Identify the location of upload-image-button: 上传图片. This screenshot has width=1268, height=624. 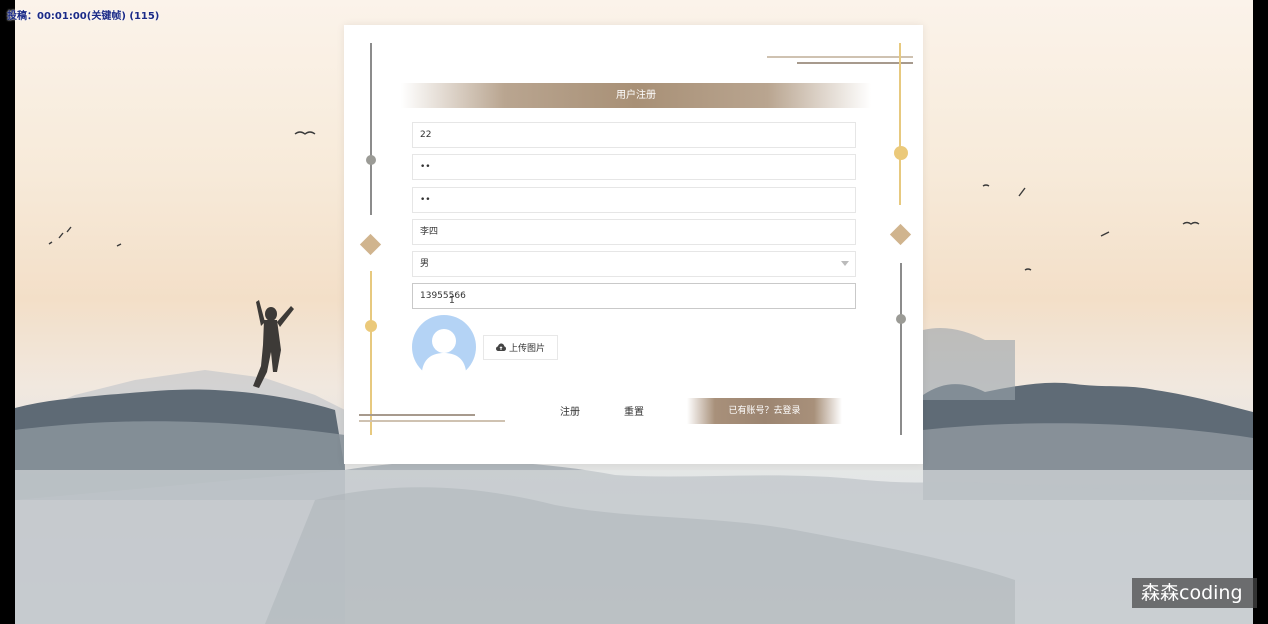
(520, 347).